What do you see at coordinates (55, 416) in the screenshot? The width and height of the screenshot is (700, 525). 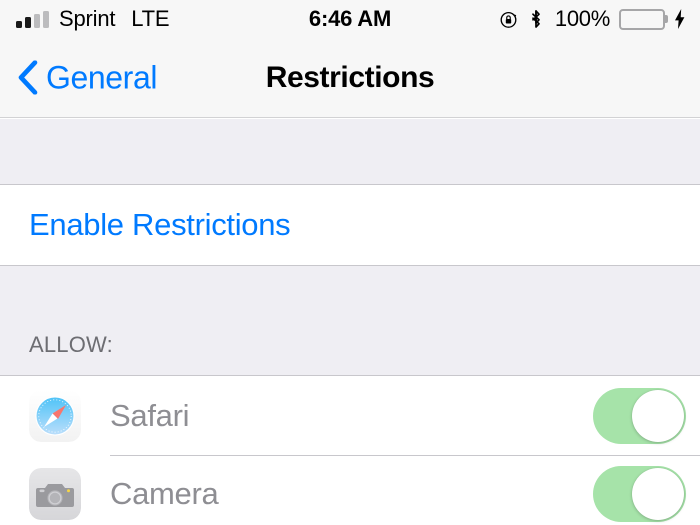 I see `safari-icon` at bounding box center [55, 416].